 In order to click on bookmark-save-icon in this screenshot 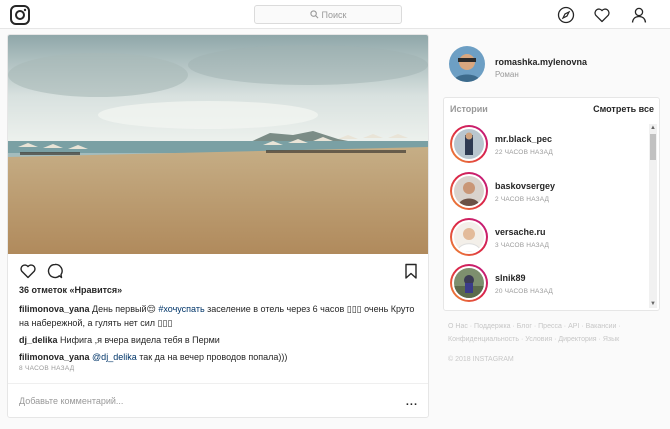, I will do `click(411, 271)`.